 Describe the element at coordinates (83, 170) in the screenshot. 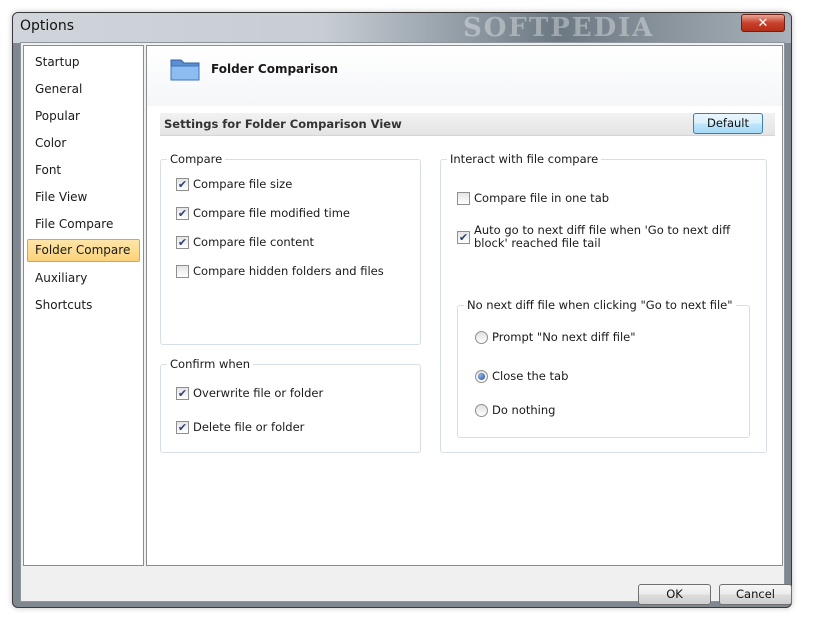

I see `sidebar-item-font: Font` at that location.